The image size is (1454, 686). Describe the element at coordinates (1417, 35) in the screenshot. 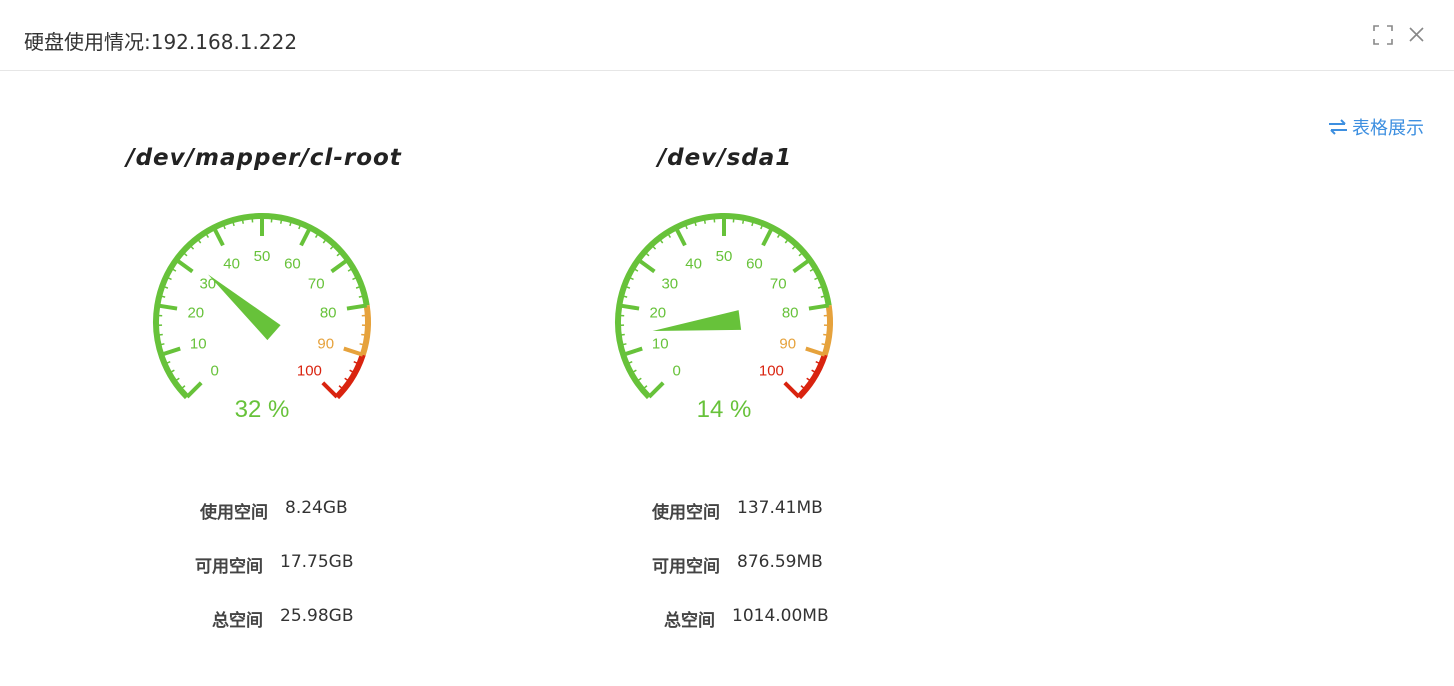

I see `close-icon` at that location.